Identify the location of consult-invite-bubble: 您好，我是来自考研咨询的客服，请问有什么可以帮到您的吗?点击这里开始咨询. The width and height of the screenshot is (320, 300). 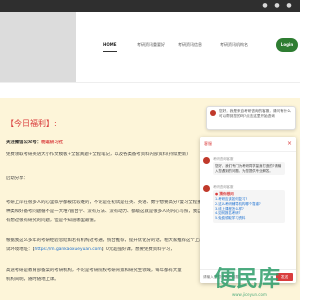
(251, 118).